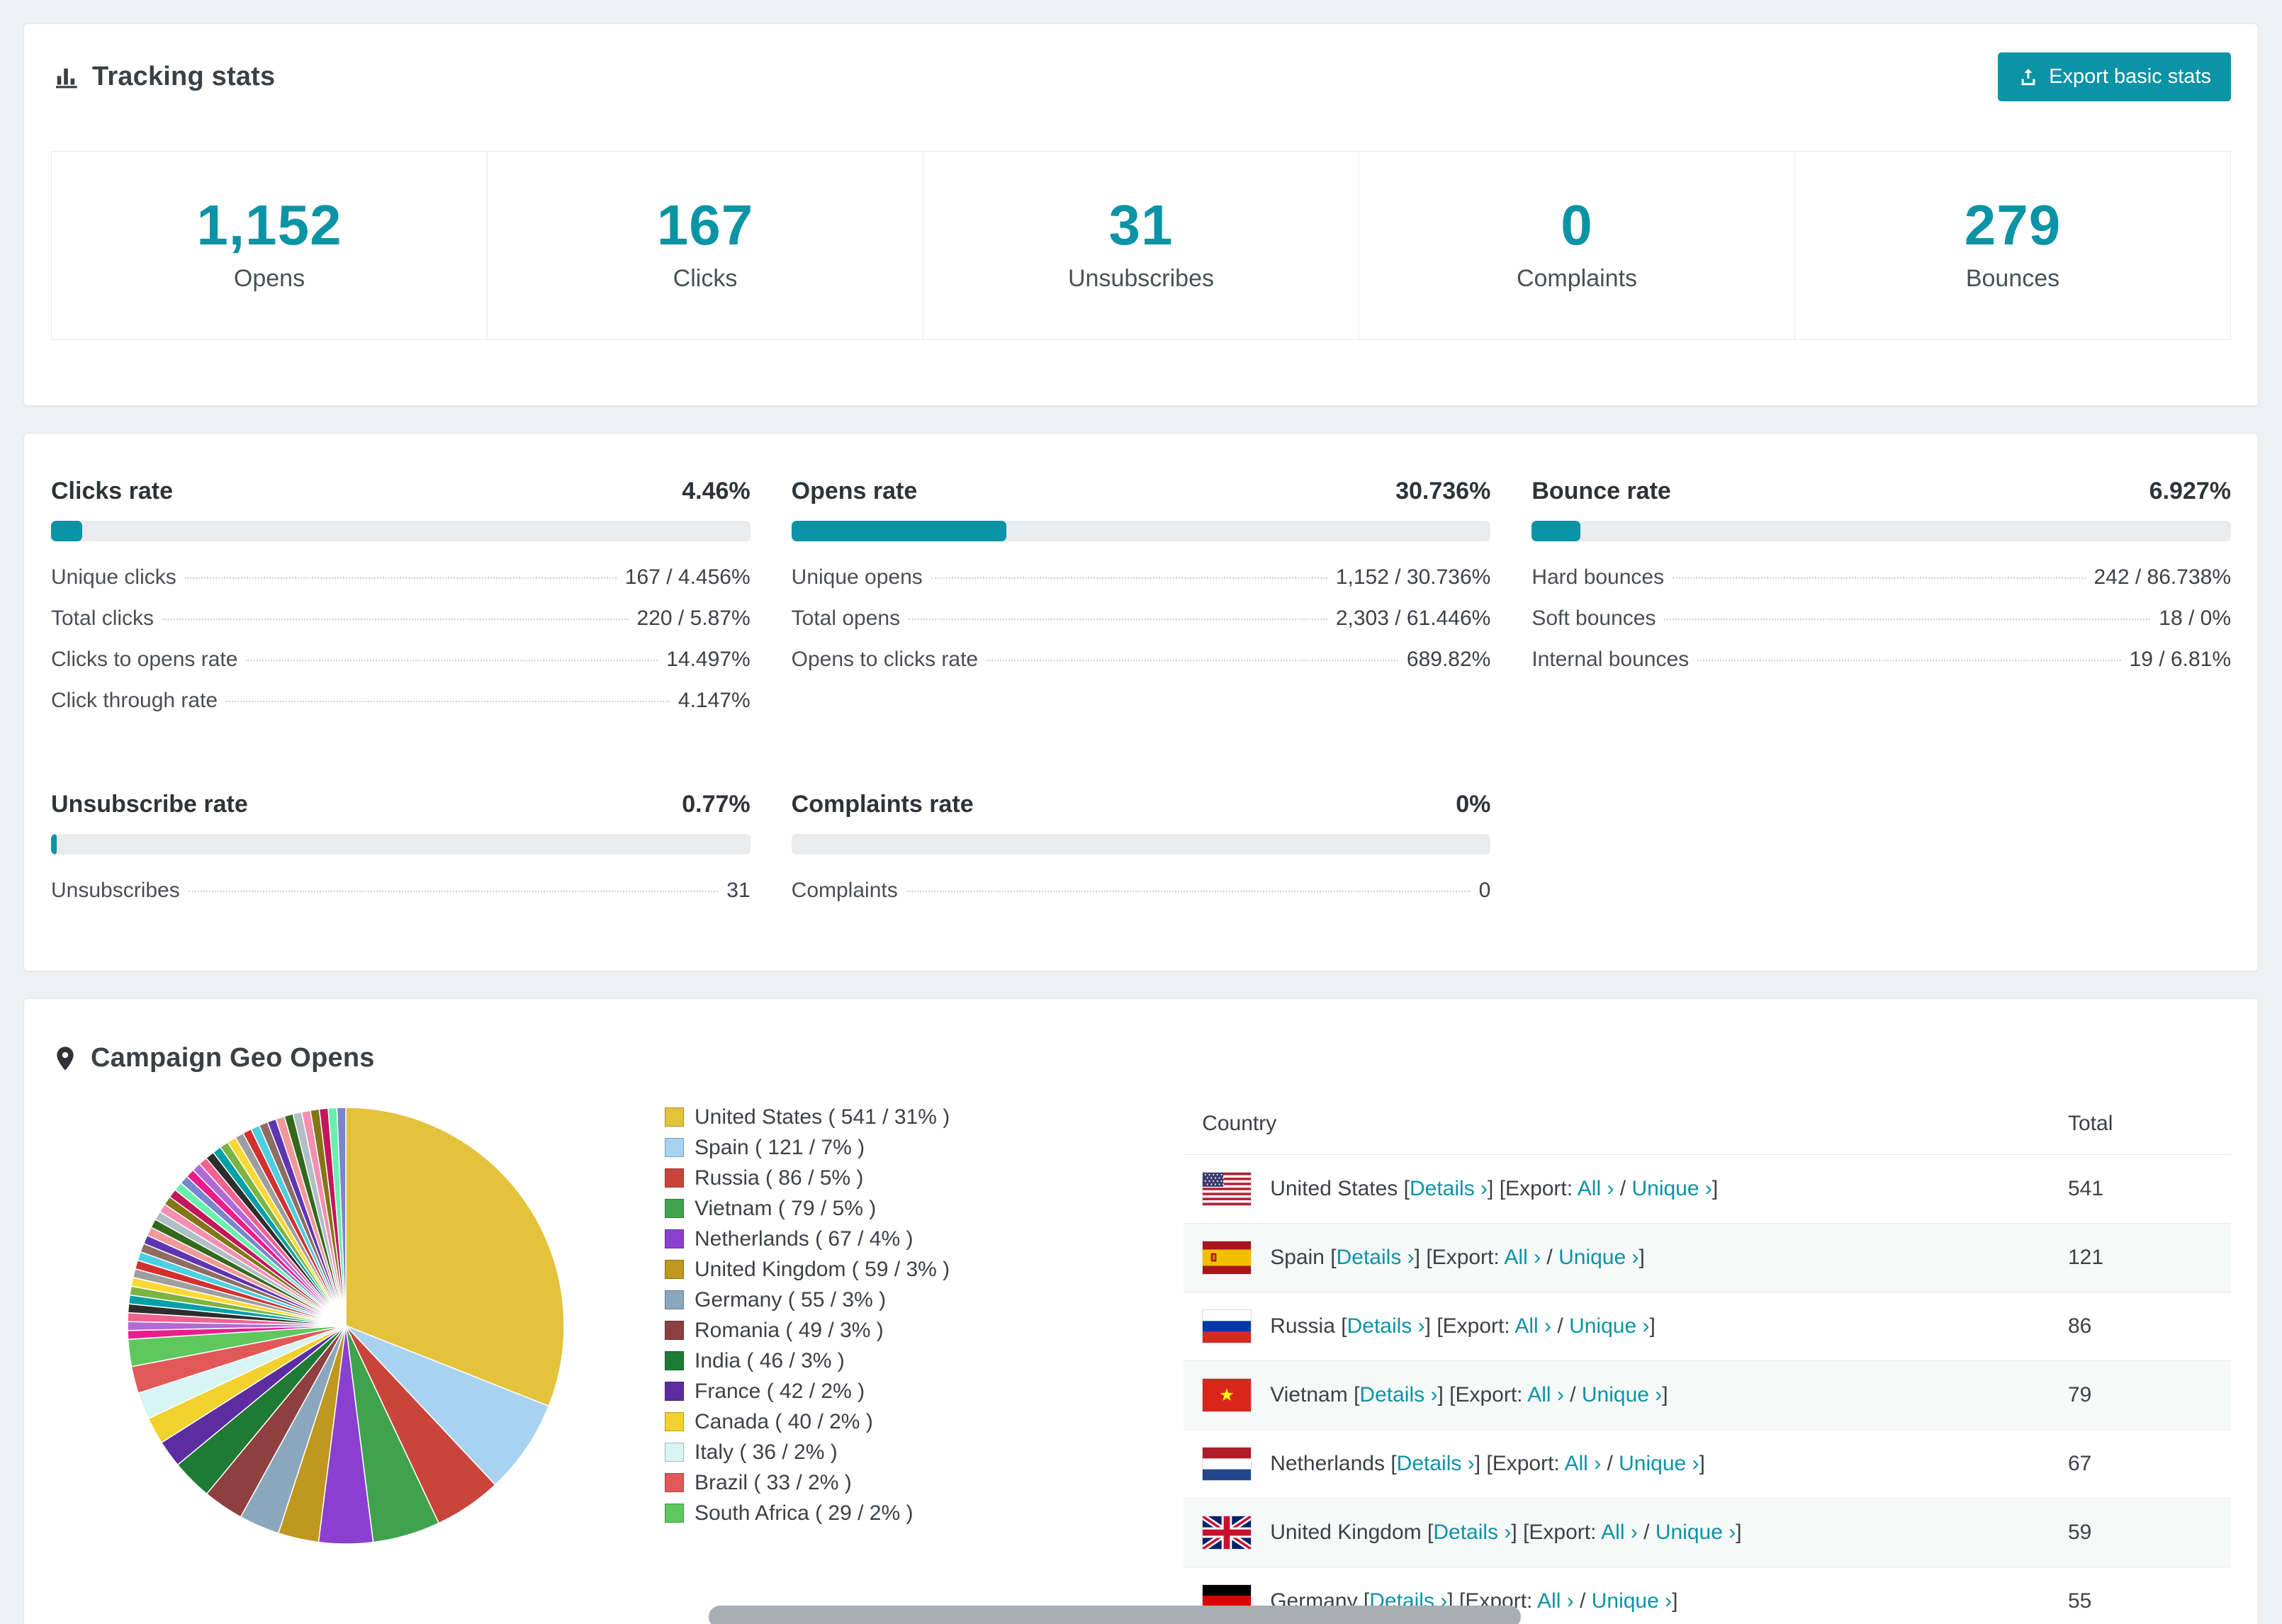  Describe the element at coordinates (401, 710) in the screenshot. I see `rate-stat-row: Click through rate 4.147%` at that location.